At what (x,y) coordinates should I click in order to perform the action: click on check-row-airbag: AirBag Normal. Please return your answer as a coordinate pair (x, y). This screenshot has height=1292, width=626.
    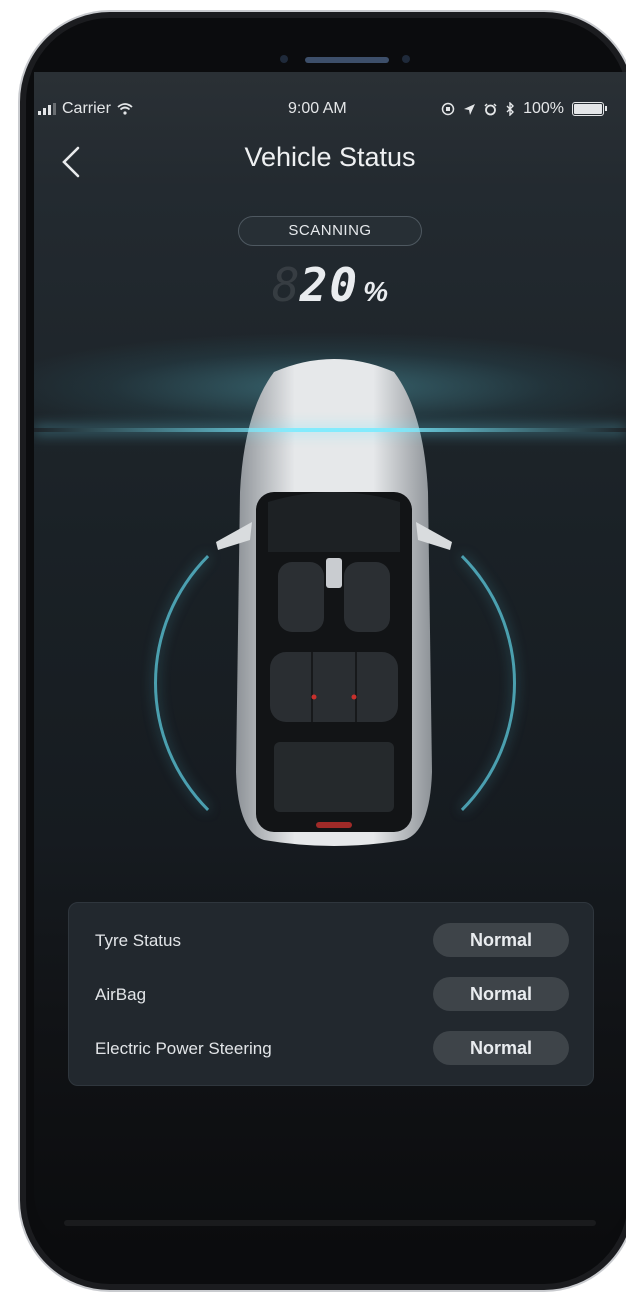
    Looking at the image, I should click on (332, 995).